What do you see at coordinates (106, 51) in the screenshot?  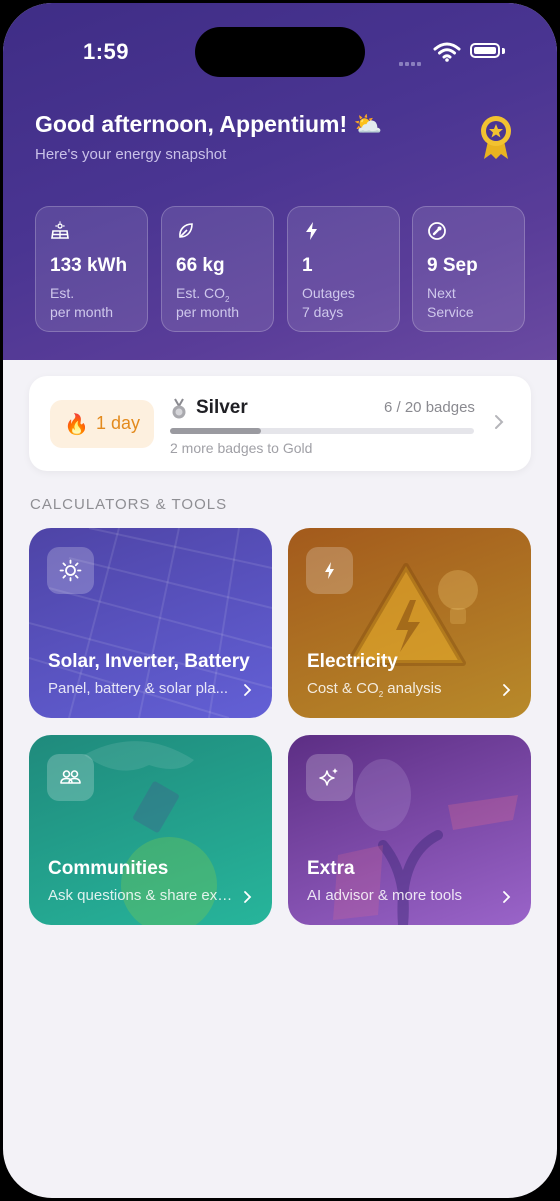 I see `status-time: 1:59` at bounding box center [106, 51].